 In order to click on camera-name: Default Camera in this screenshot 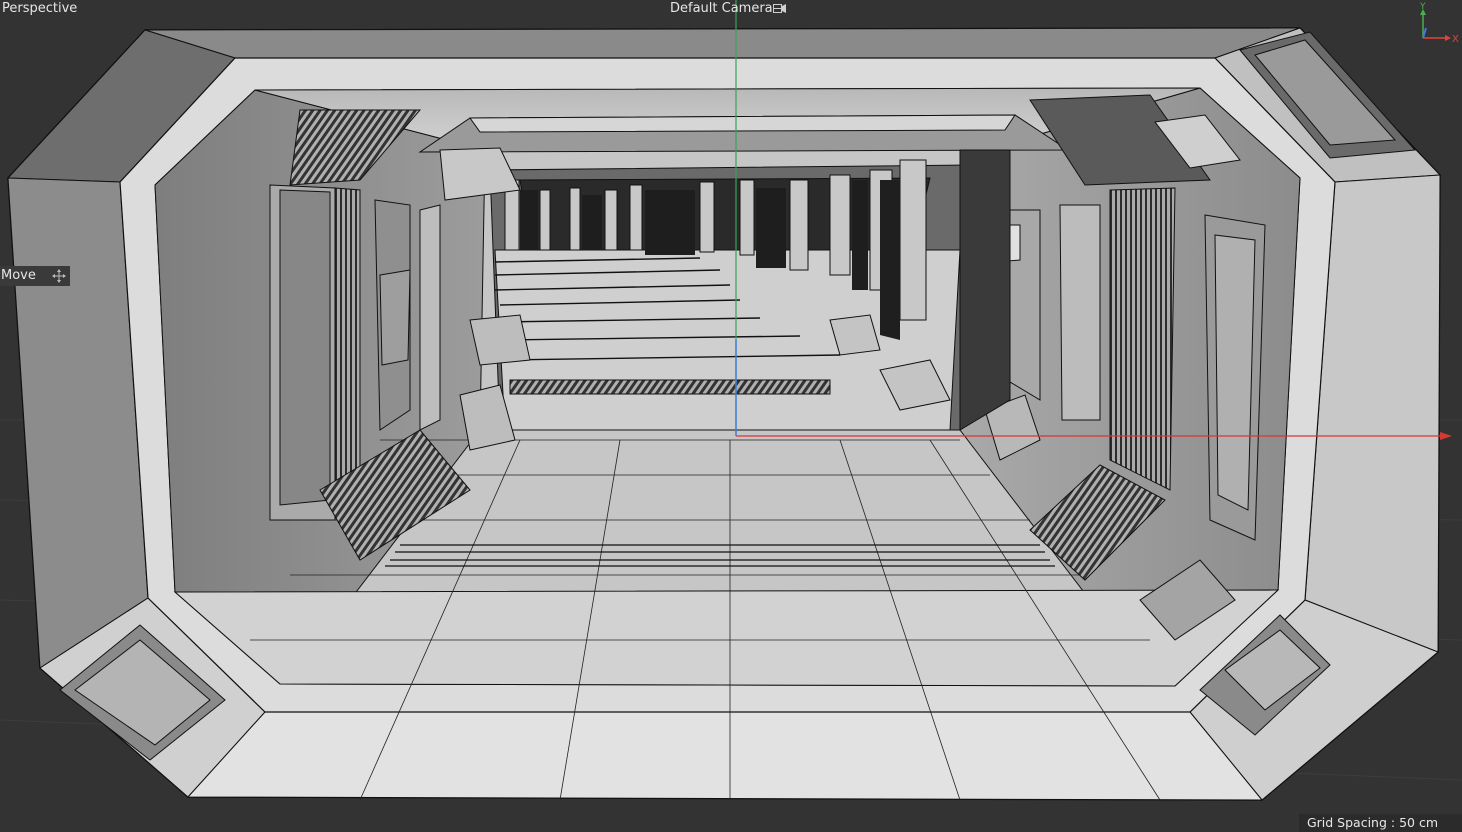, I will do `click(721, 9)`.